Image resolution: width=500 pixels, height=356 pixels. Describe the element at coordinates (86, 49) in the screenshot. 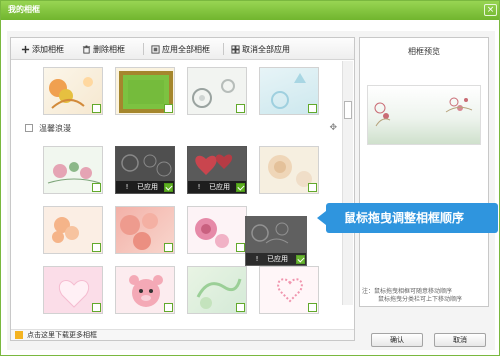

I see `trash-icon` at that location.